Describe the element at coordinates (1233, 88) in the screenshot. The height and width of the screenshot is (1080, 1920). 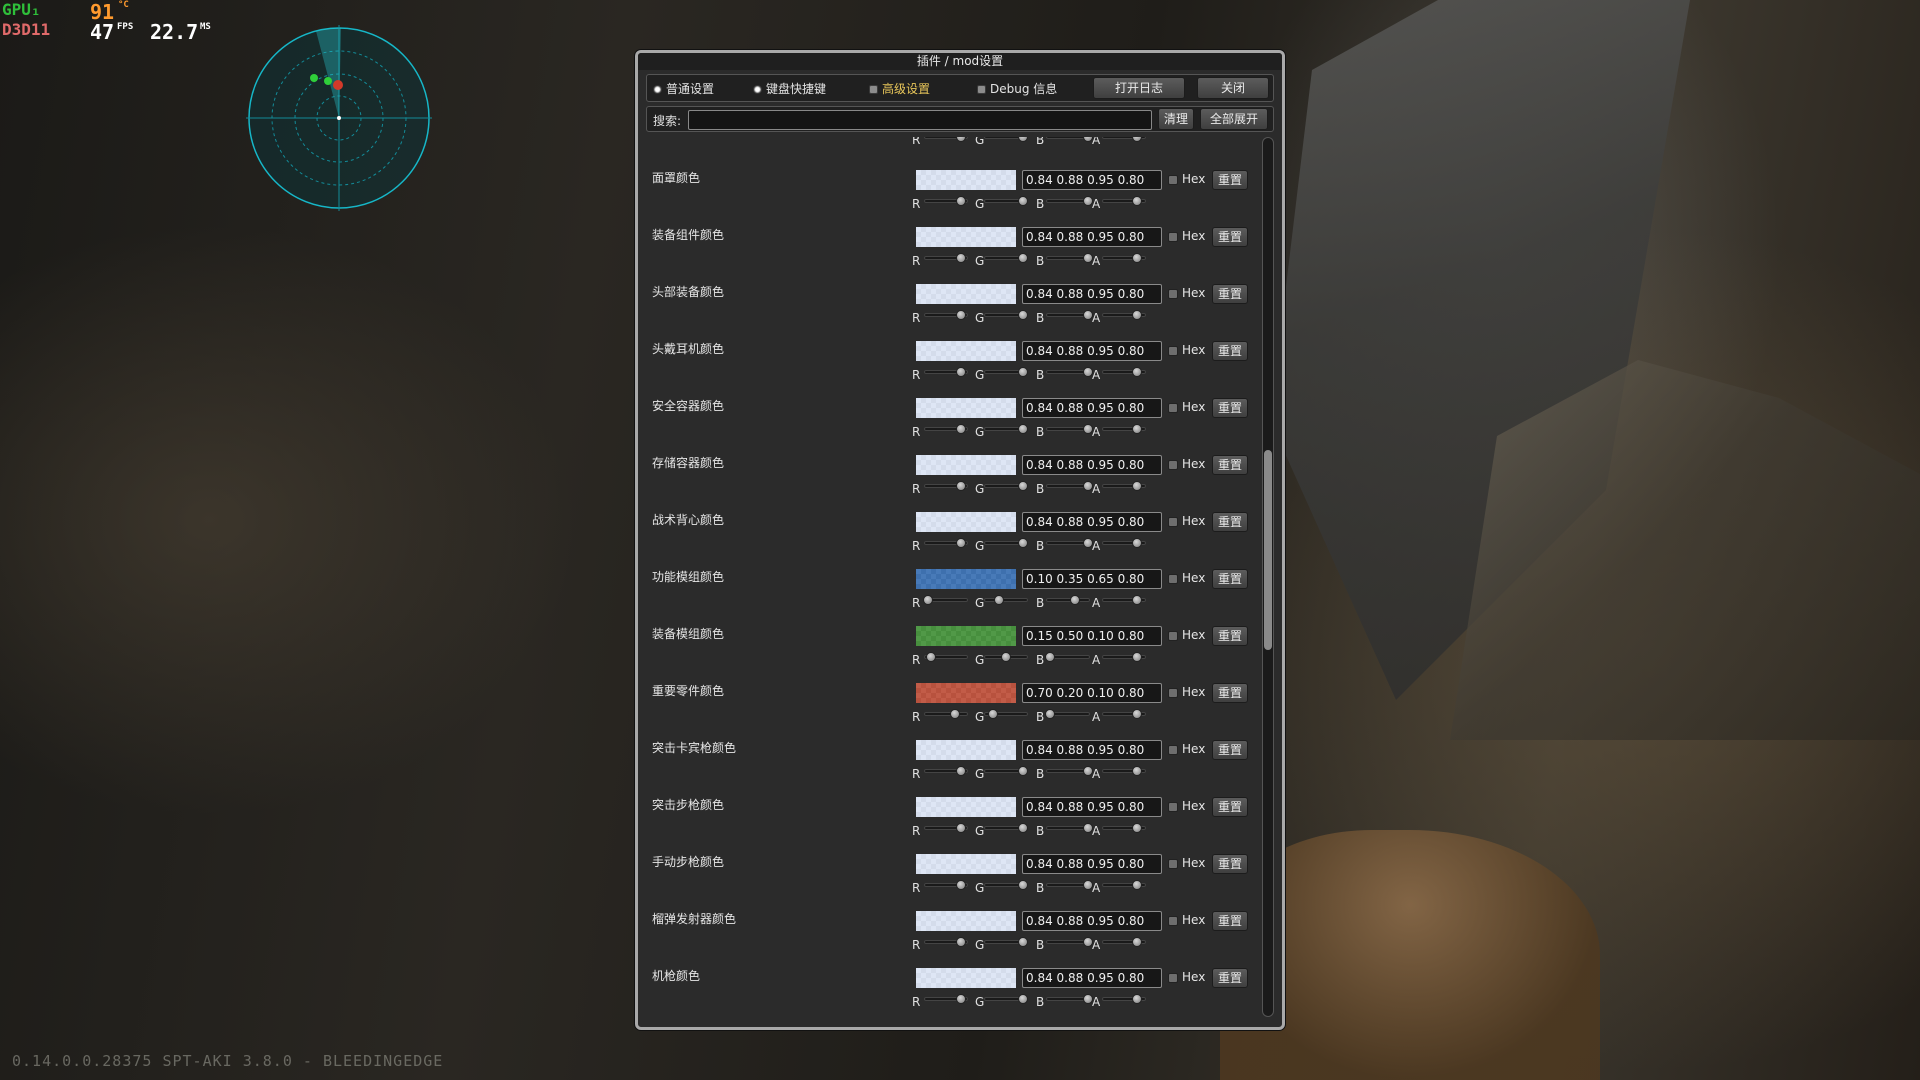
I see `close-button: 关闭` at that location.